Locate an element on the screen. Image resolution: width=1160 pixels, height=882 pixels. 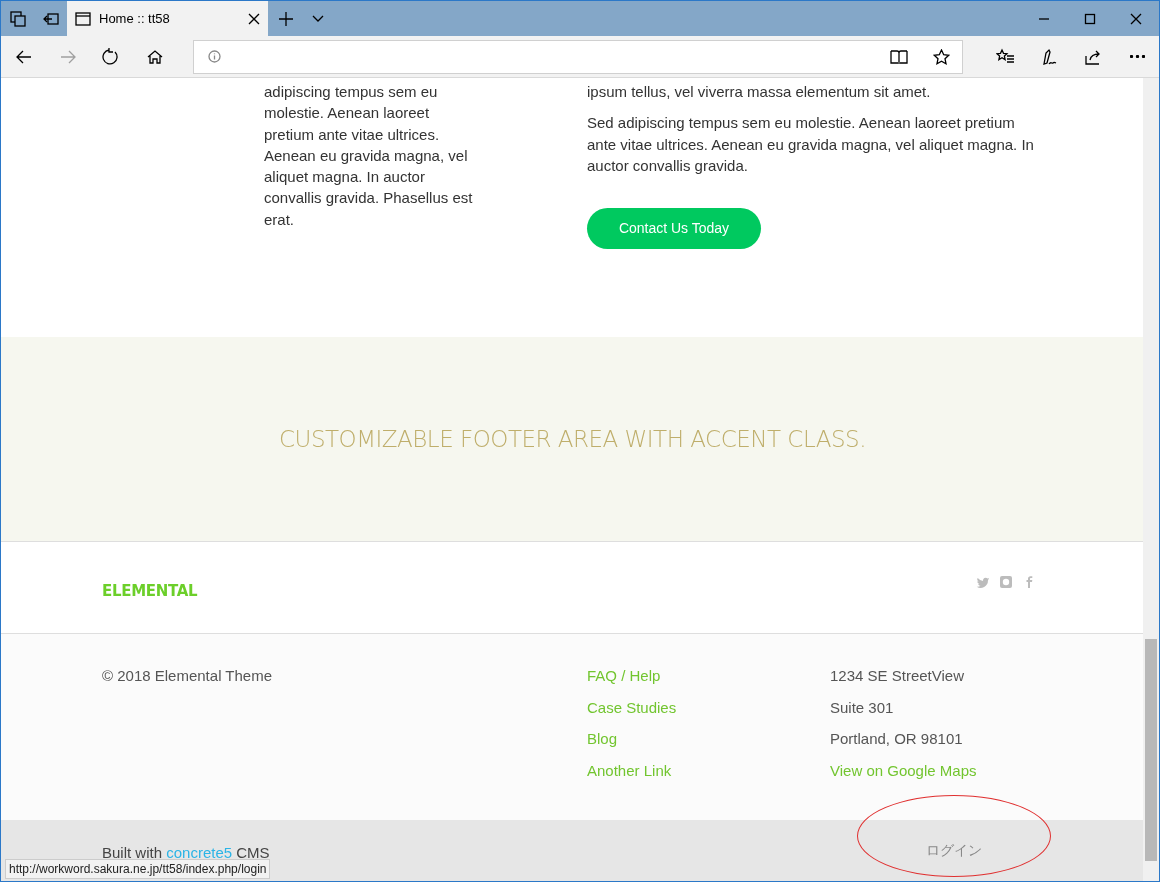
tab-arrow-icon is located at coordinates (50, 18).